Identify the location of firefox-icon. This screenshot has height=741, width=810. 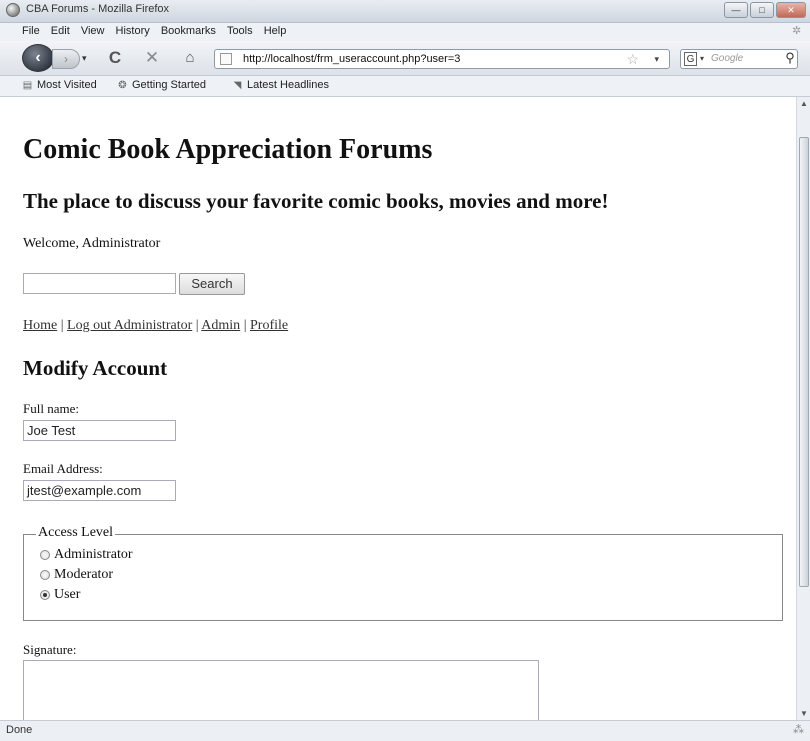
(13, 10).